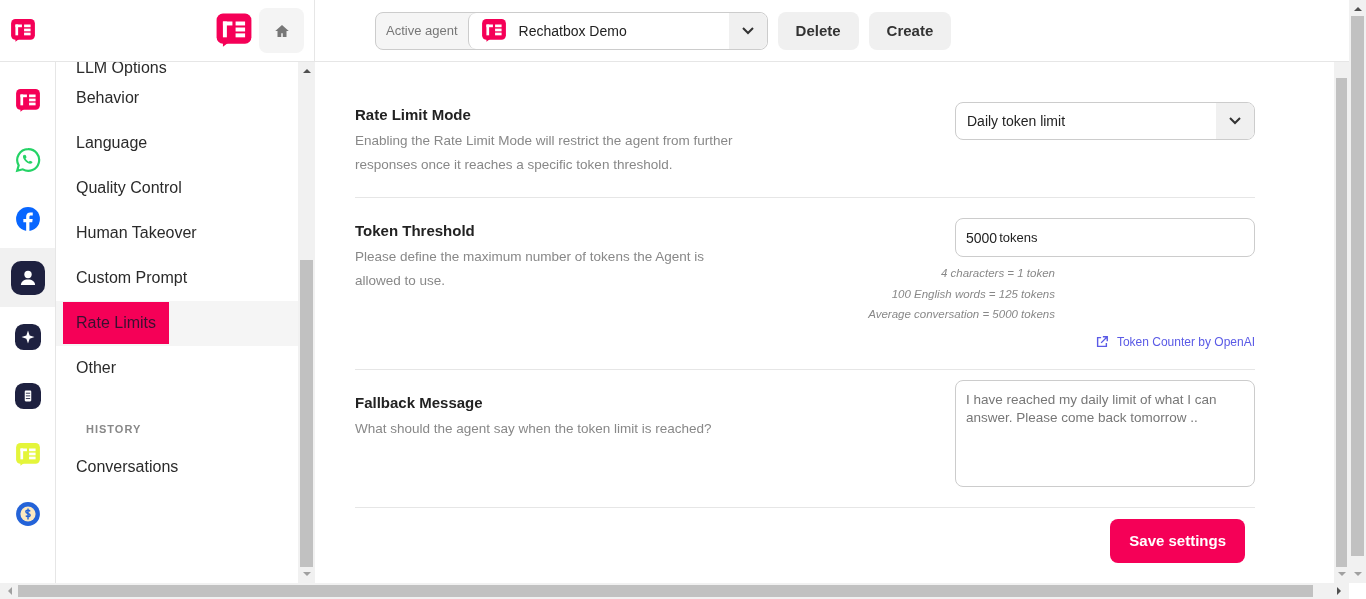 This screenshot has width=1366, height=599. Describe the element at coordinates (114, 429) in the screenshot. I see `section-heading: HISTORY` at that location.